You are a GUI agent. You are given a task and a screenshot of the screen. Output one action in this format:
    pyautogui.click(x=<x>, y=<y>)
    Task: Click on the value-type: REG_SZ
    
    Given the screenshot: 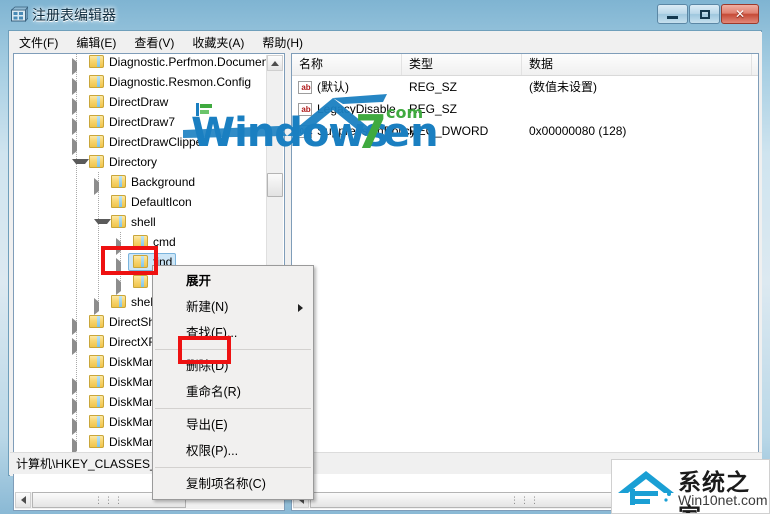 What is the action you would take?
    pyautogui.click(x=433, y=87)
    